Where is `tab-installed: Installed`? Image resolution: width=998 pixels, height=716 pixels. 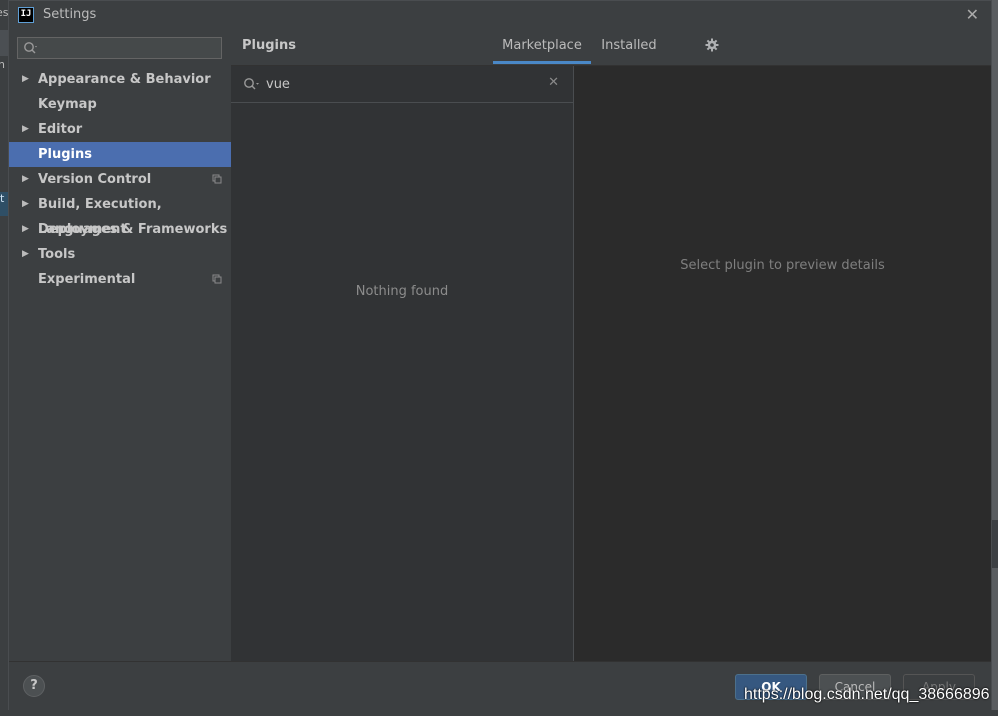 tab-installed: Installed is located at coordinates (629, 46).